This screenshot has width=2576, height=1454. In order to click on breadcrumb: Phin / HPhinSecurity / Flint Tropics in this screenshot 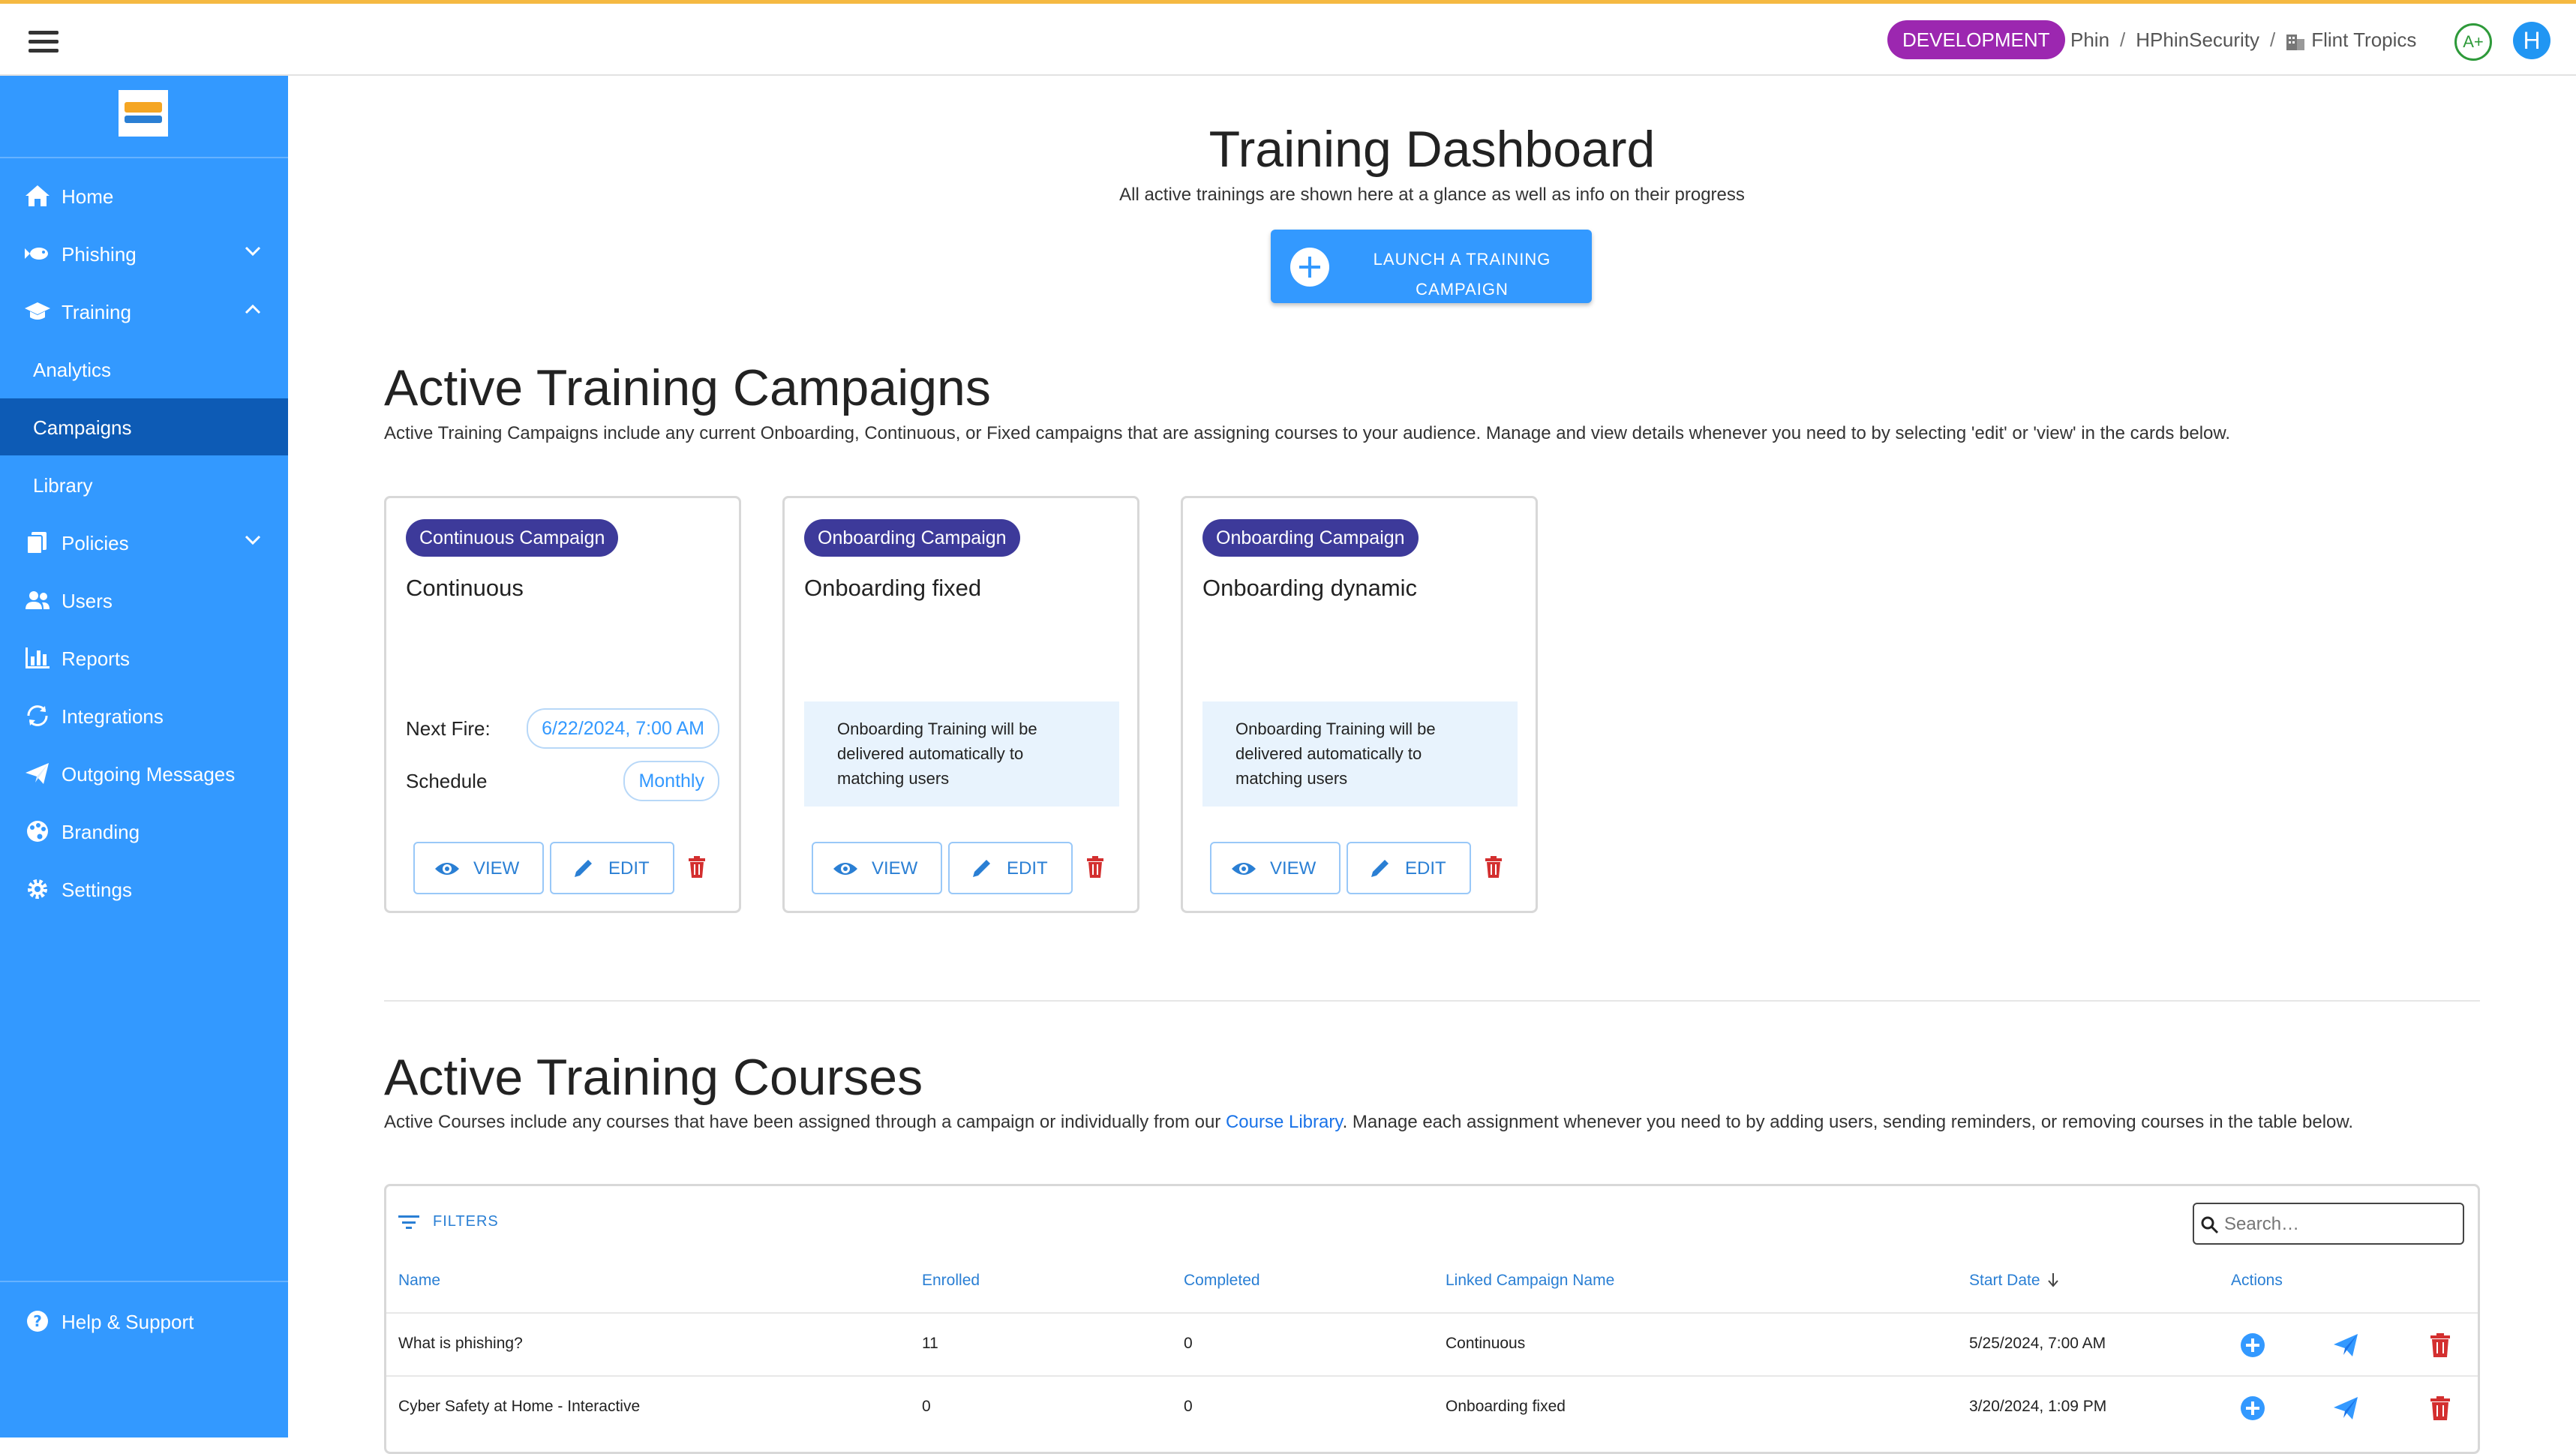, I will do `click(2243, 39)`.